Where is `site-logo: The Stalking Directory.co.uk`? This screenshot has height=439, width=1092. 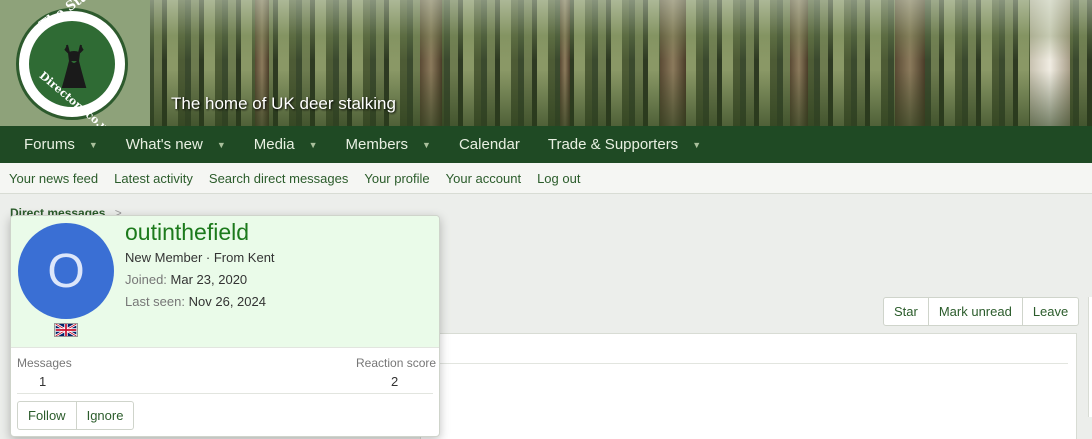 site-logo: The Stalking Directory.co.uk is located at coordinates (72, 63).